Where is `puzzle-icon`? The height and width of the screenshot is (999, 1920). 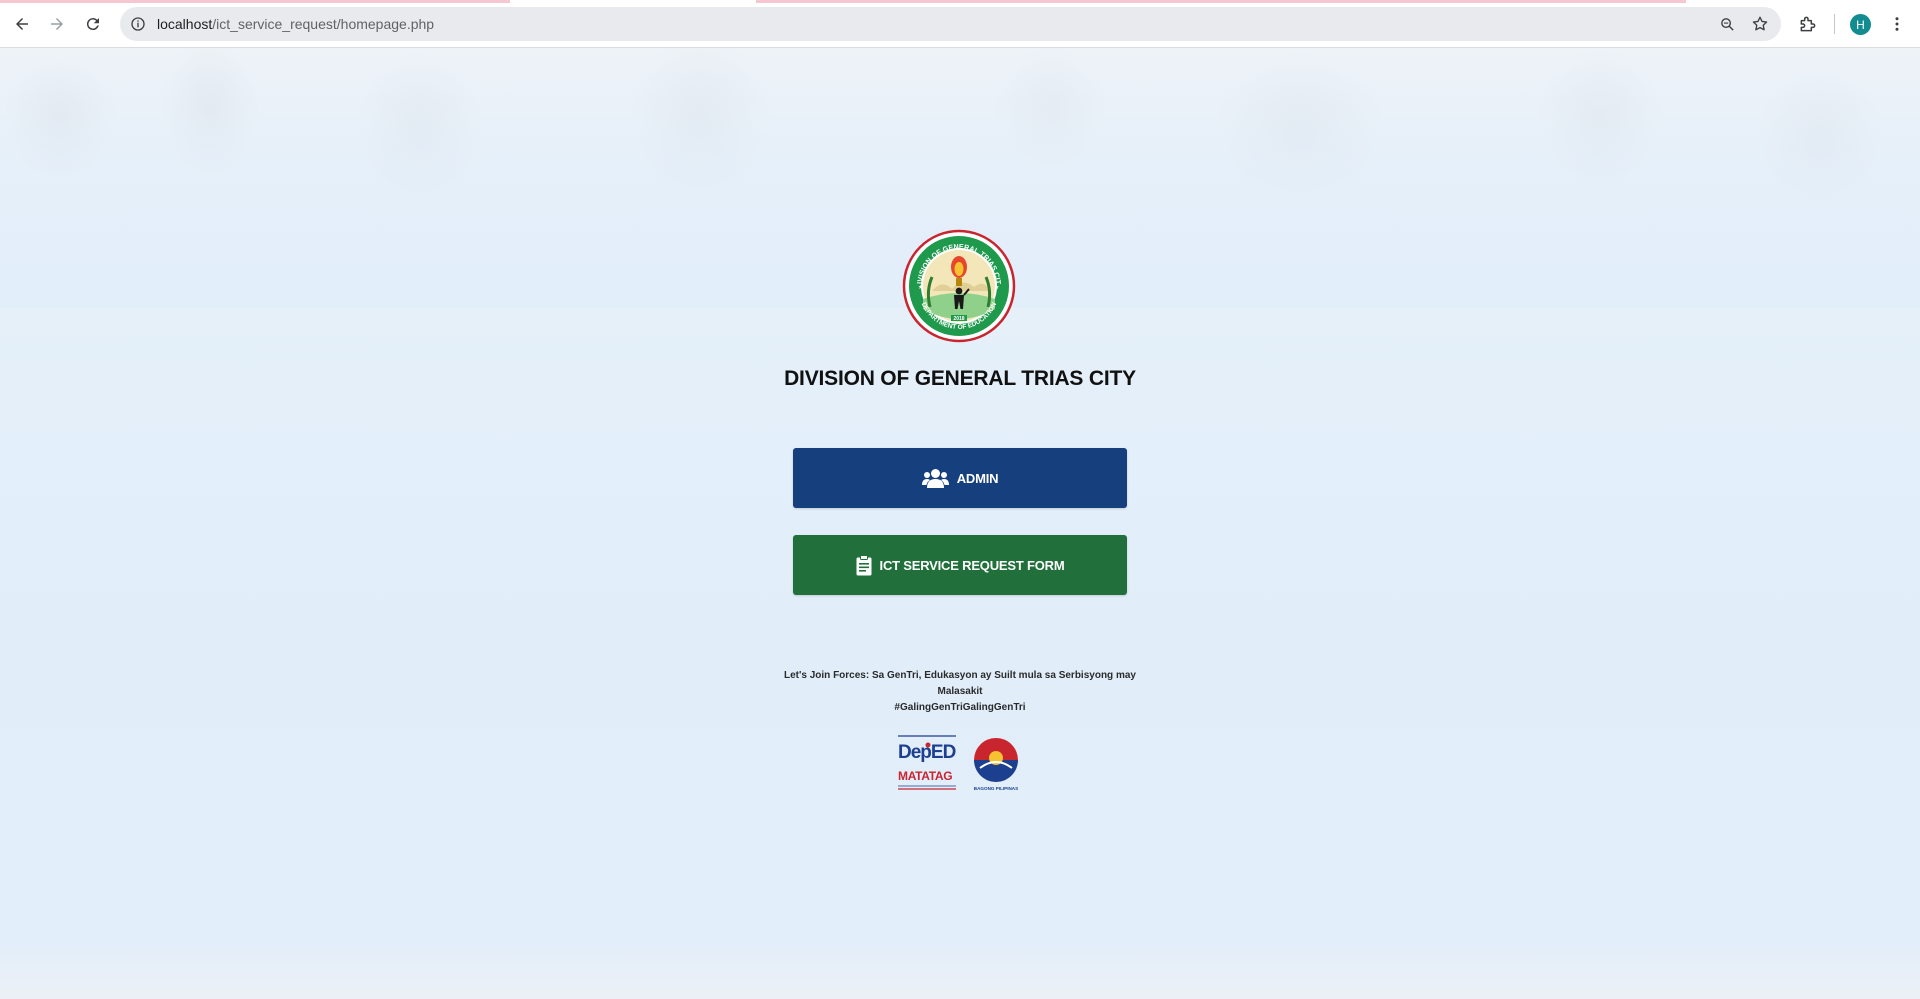
puzzle-icon is located at coordinates (1808, 24).